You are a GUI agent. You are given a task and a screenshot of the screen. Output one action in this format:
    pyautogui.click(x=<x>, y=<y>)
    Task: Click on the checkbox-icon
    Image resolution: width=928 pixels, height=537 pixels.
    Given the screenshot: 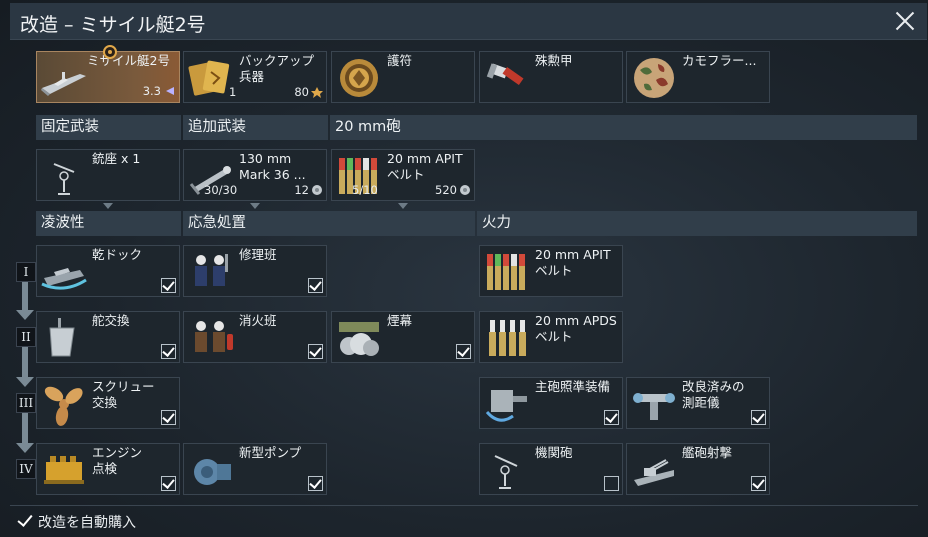 What is the action you would take?
    pyautogui.click(x=25, y=521)
    